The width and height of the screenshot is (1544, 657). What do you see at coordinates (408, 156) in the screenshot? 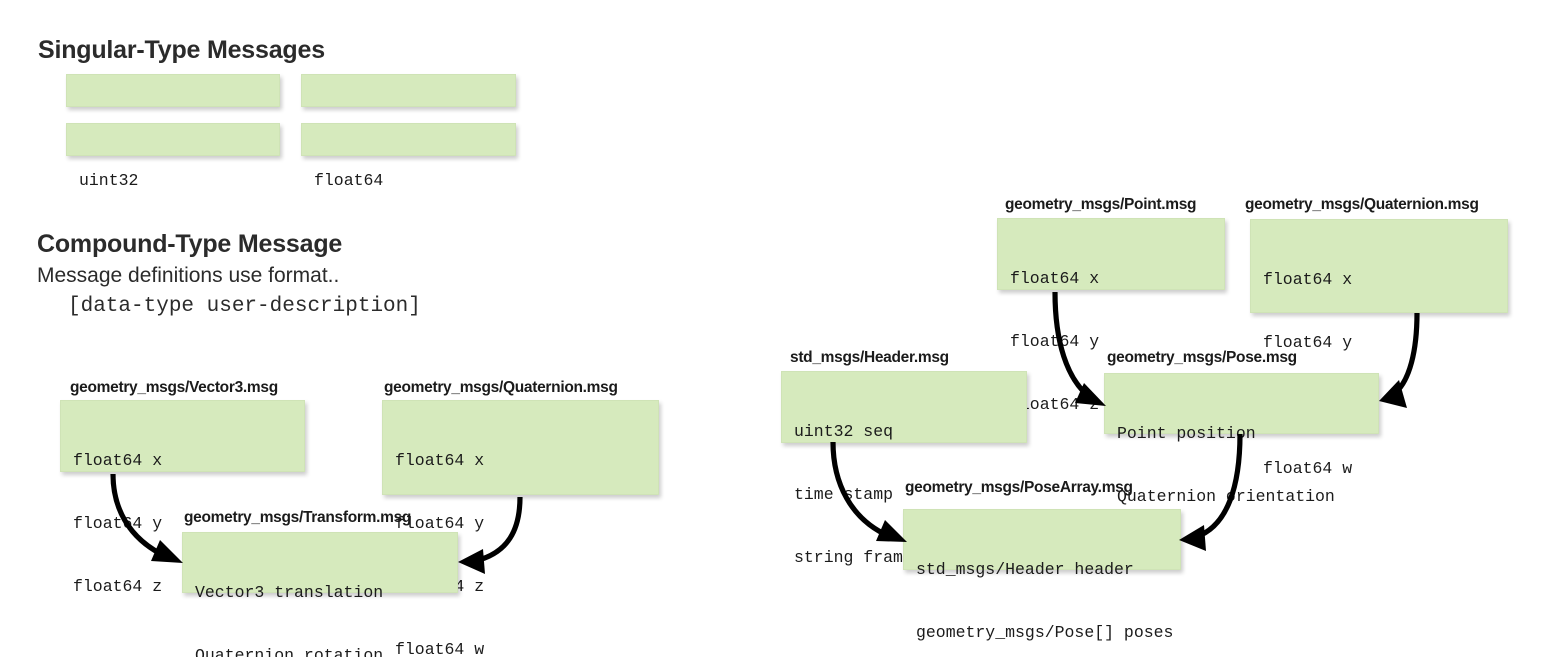
I see `singular-type-box-float64: float64` at bounding box center [408, 156].